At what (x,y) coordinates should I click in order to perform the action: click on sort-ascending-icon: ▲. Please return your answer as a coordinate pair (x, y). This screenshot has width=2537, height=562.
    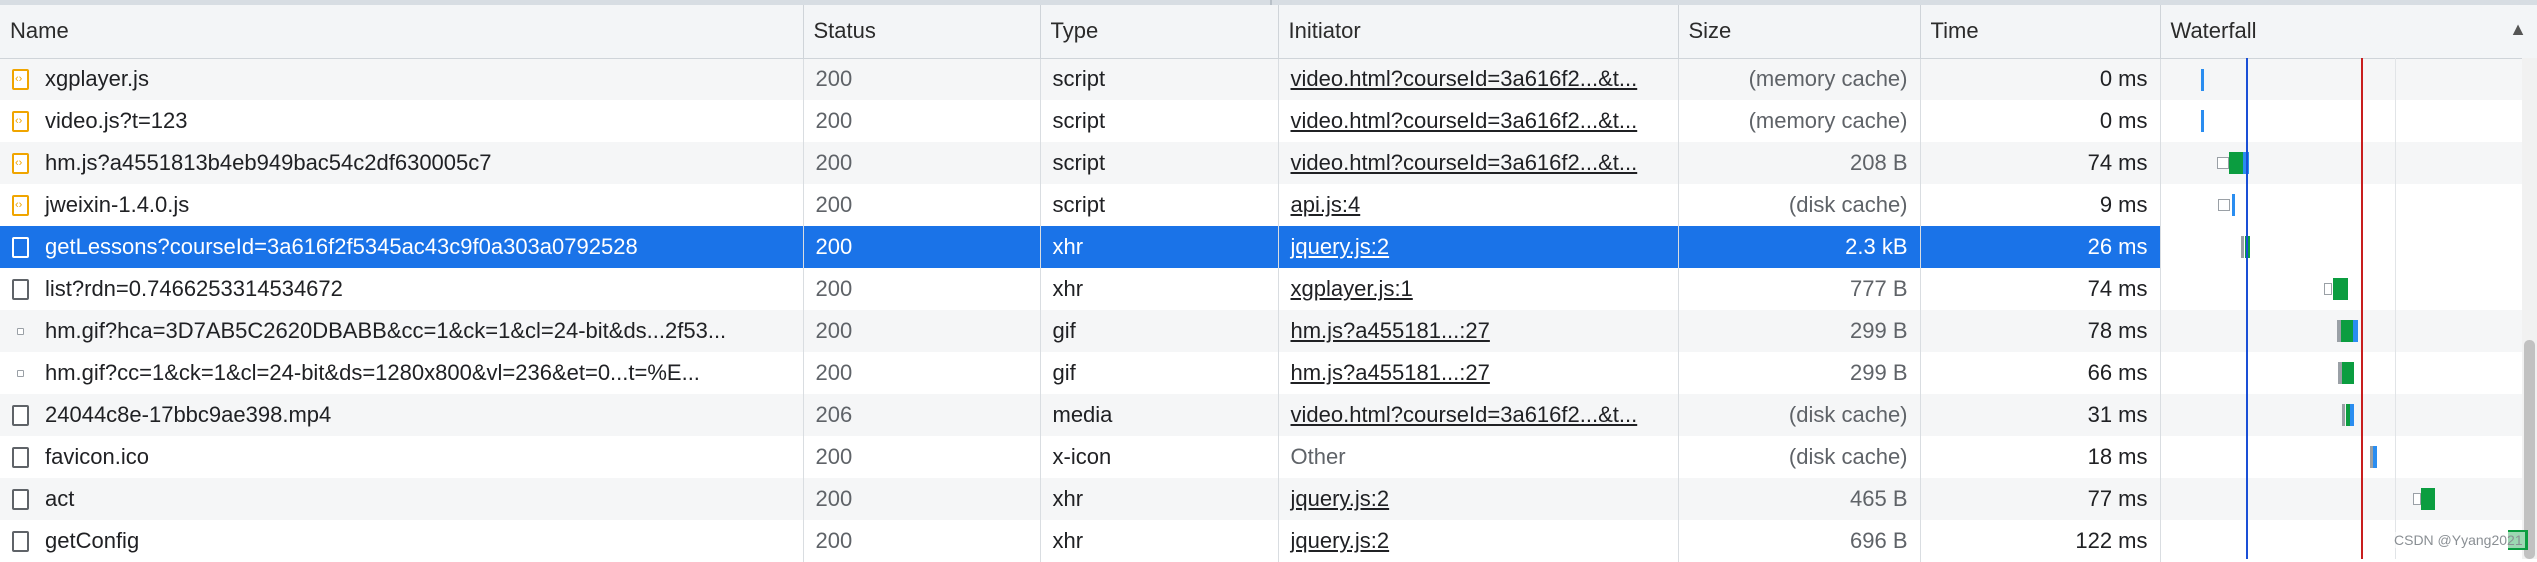
    Looking at the image, I should click on (2518, 29).